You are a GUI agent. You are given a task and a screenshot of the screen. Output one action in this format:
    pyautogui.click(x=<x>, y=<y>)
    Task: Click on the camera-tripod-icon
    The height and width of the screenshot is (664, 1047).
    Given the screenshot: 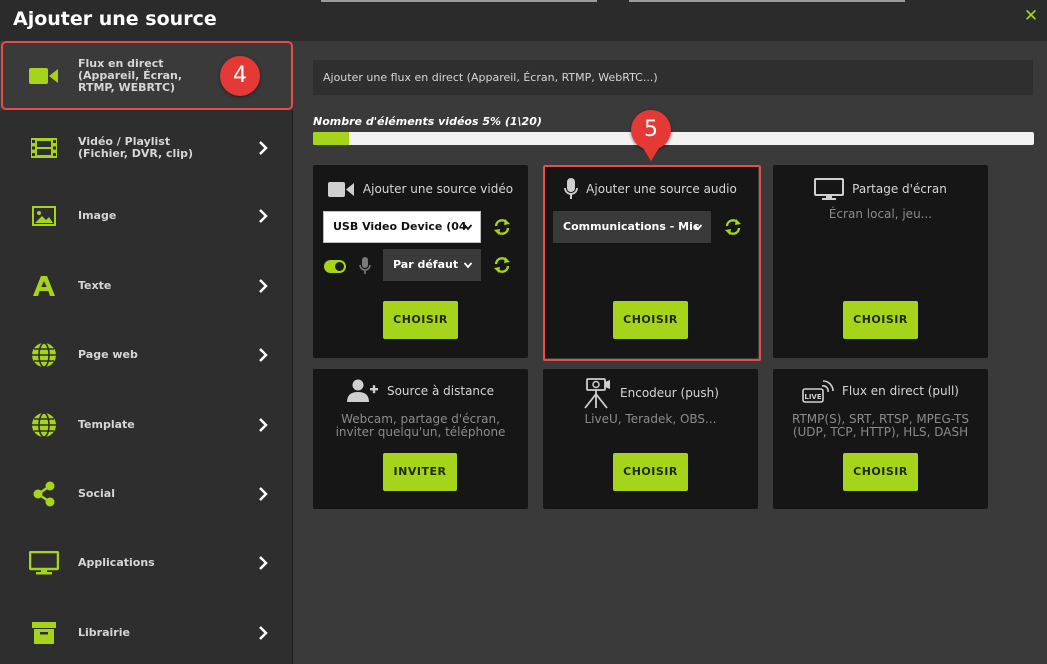 What is the action you would take?
    pyautogui.click(x=597, y=393)
    